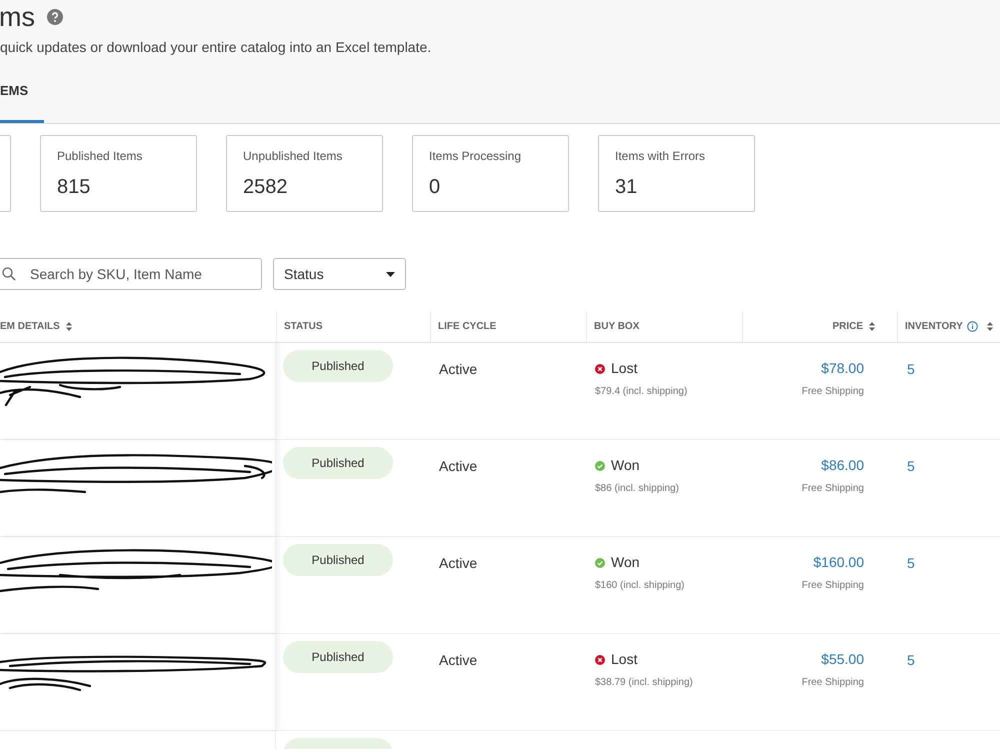  What do you see at coordinates (660, 156) in the screenshot?
I see `card-label: Items with Errors` at bounding box center [660, 156].